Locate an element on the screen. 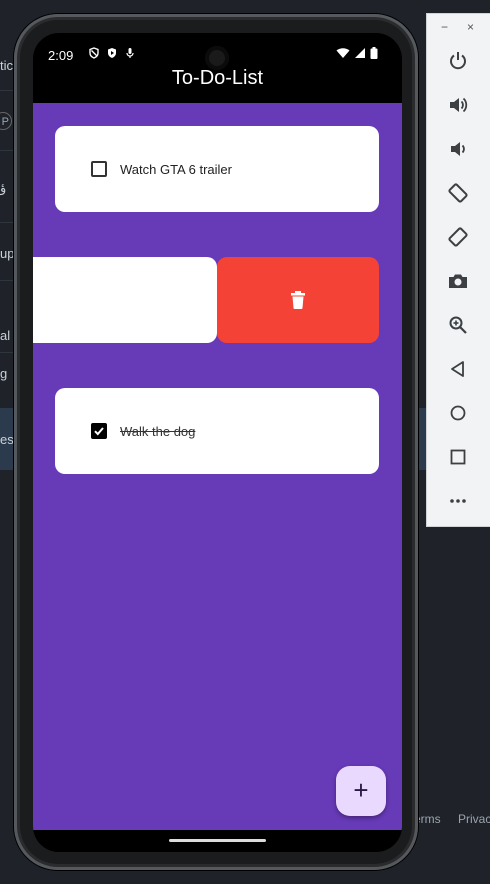 This screenshot has height=884, width=490. play-protect-icon is located at coordinates (112, 54).